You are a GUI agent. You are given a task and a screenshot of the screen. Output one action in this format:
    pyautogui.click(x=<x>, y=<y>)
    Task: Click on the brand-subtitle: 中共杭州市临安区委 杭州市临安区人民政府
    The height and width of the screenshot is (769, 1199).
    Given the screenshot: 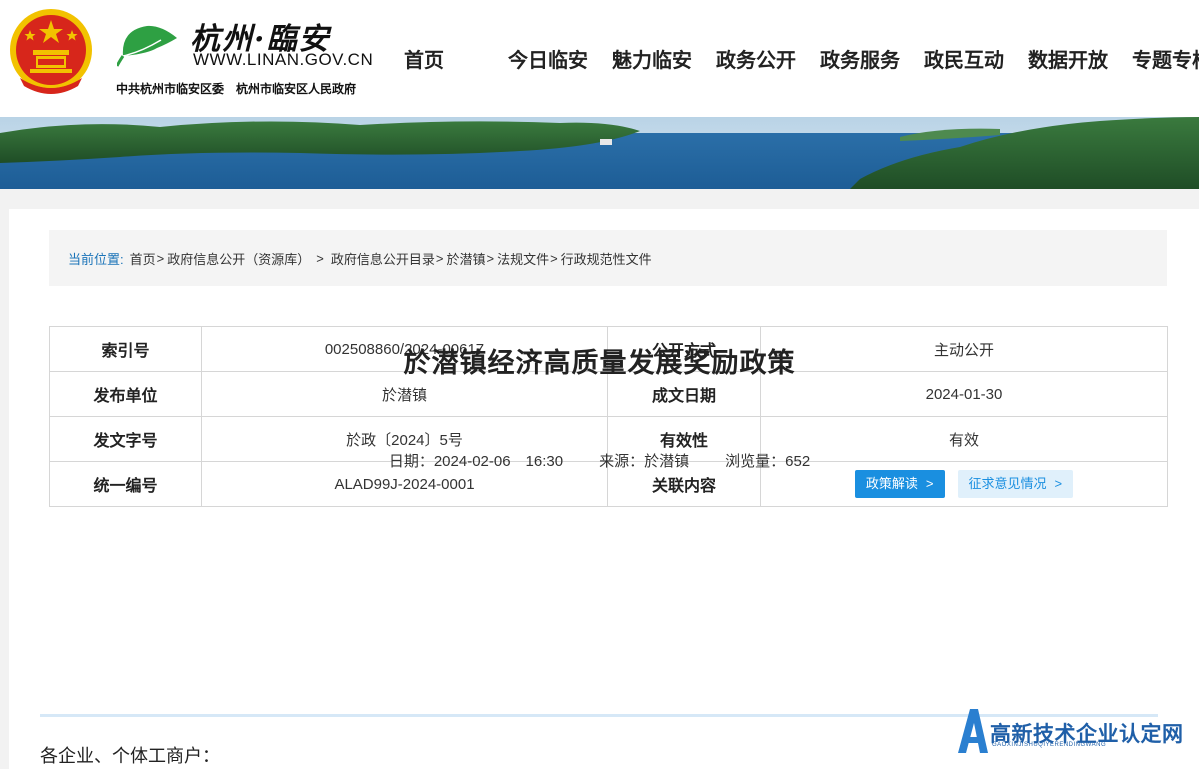 What is the action you would take?
    pyautogui.click(x=236, y=89)
    